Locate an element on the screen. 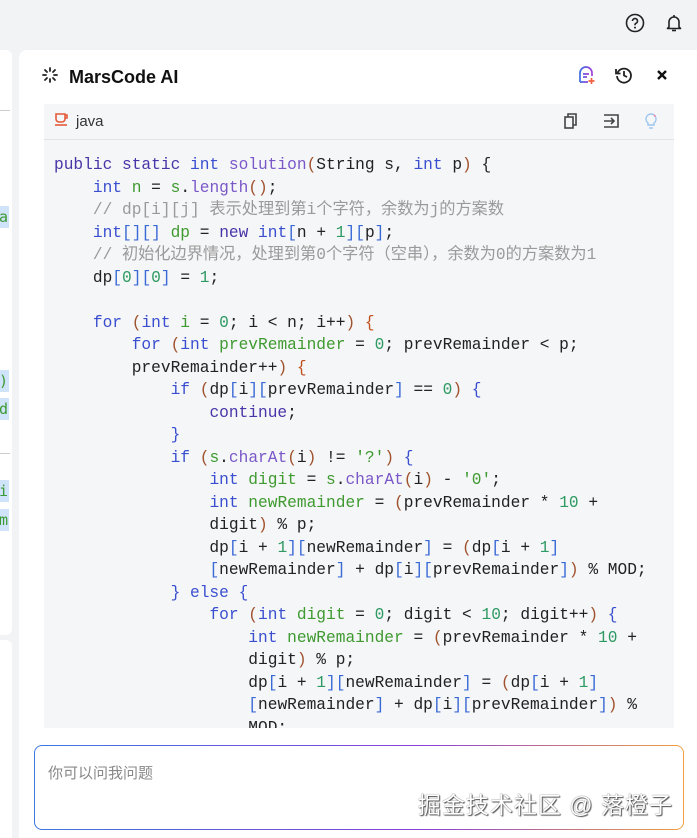  code-line: prevRemainder++) { is located at coordinates (359, 368).